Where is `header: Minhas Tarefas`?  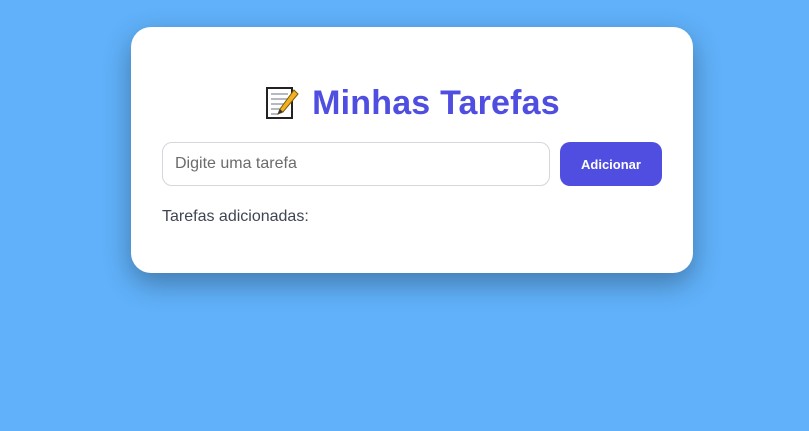 header: Minhas Tarefas is located at coordinates (412, 103).